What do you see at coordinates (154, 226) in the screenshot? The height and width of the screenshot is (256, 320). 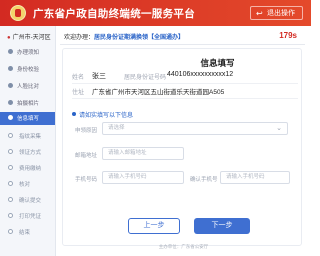 I see `previous-step-button: 上一步` at bounding box center [154, 226].